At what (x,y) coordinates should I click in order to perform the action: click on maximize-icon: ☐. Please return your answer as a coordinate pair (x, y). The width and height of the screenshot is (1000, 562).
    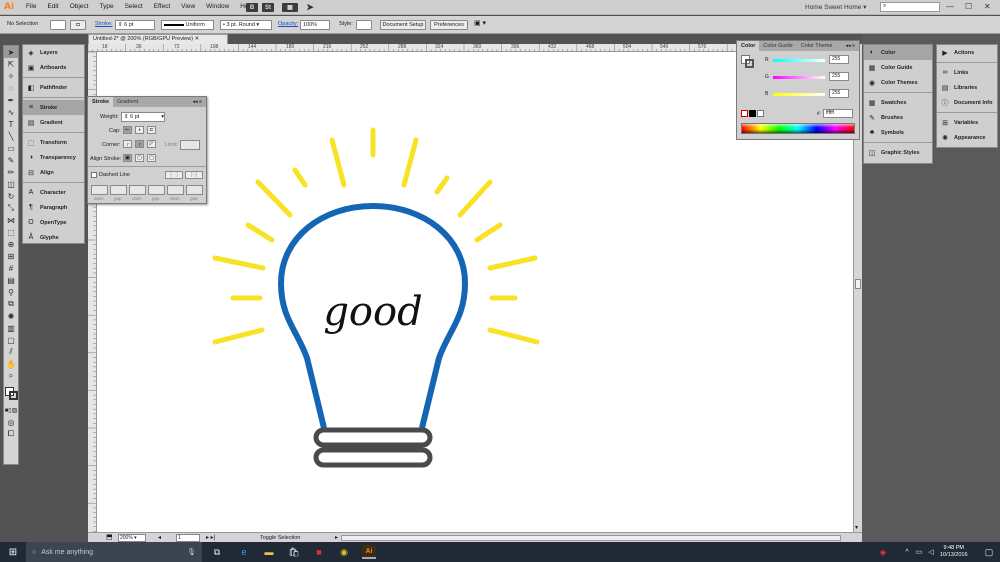
    Looking at the image, I should click on (968, 6).